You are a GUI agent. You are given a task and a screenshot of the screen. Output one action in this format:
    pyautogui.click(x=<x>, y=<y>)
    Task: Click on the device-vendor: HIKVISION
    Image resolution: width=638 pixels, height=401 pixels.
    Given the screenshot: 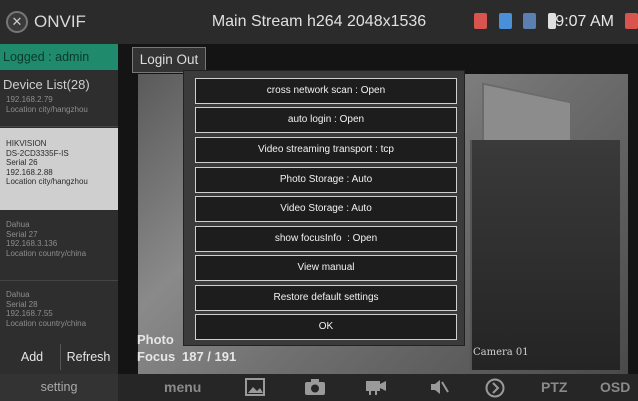 What is the action you would take?
    pyautogui.click(x=26, y=143)
    